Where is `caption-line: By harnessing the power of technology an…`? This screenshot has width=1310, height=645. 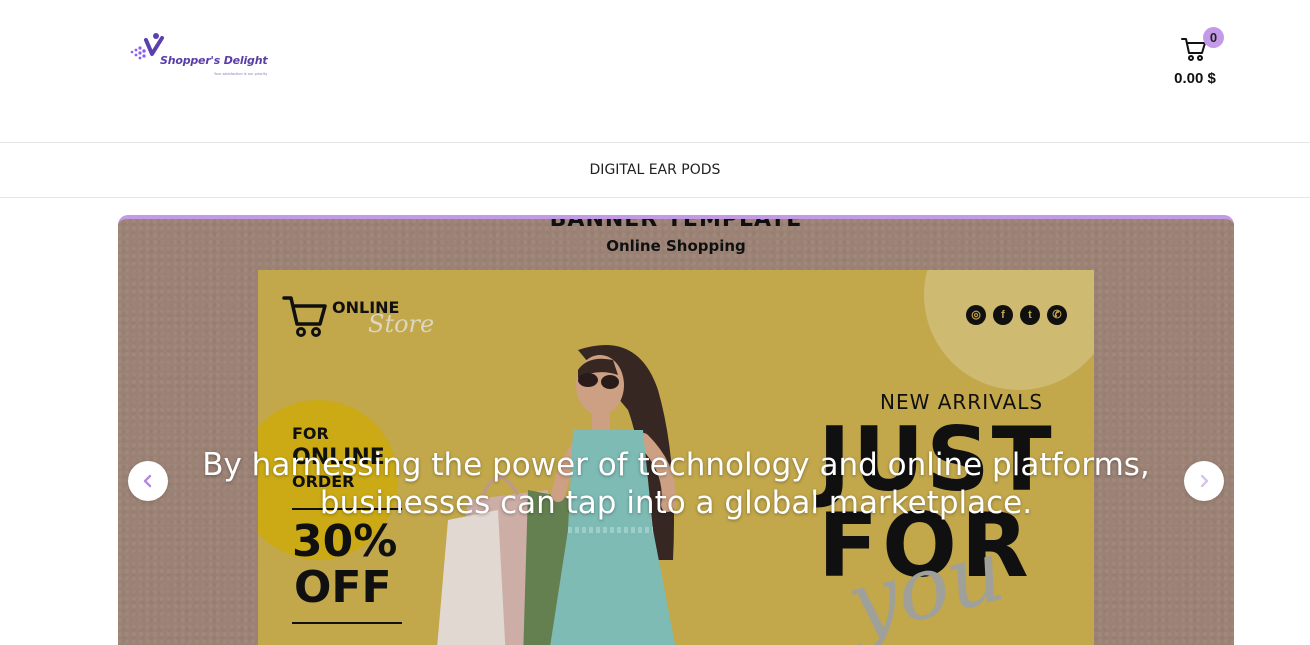 caption-line: By harnessing the power of technology an… is located at coordinates (676, 465).